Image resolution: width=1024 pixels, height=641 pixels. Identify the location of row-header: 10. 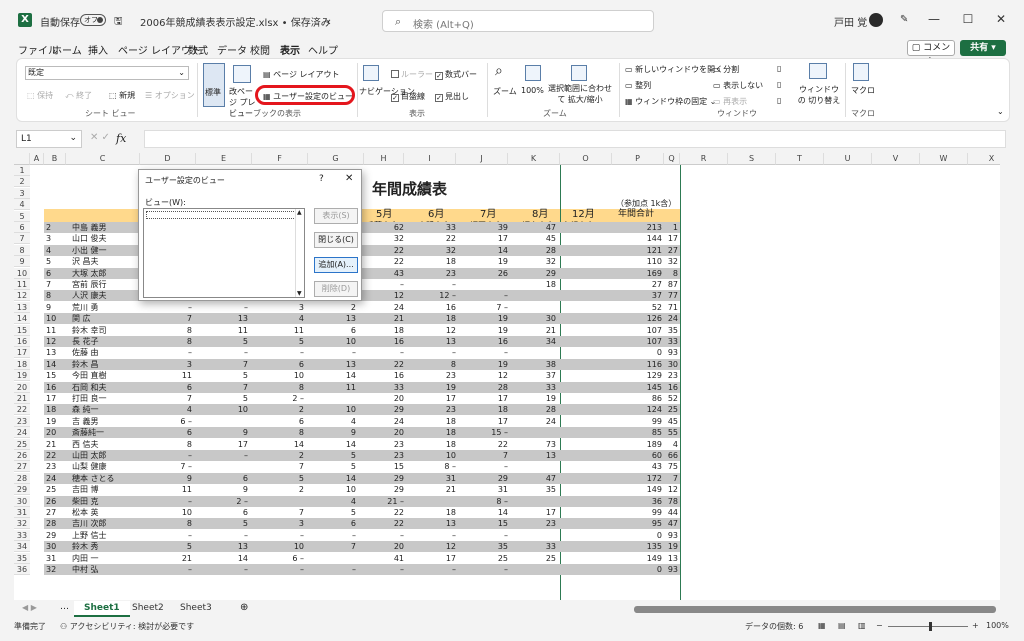
(22, 273).